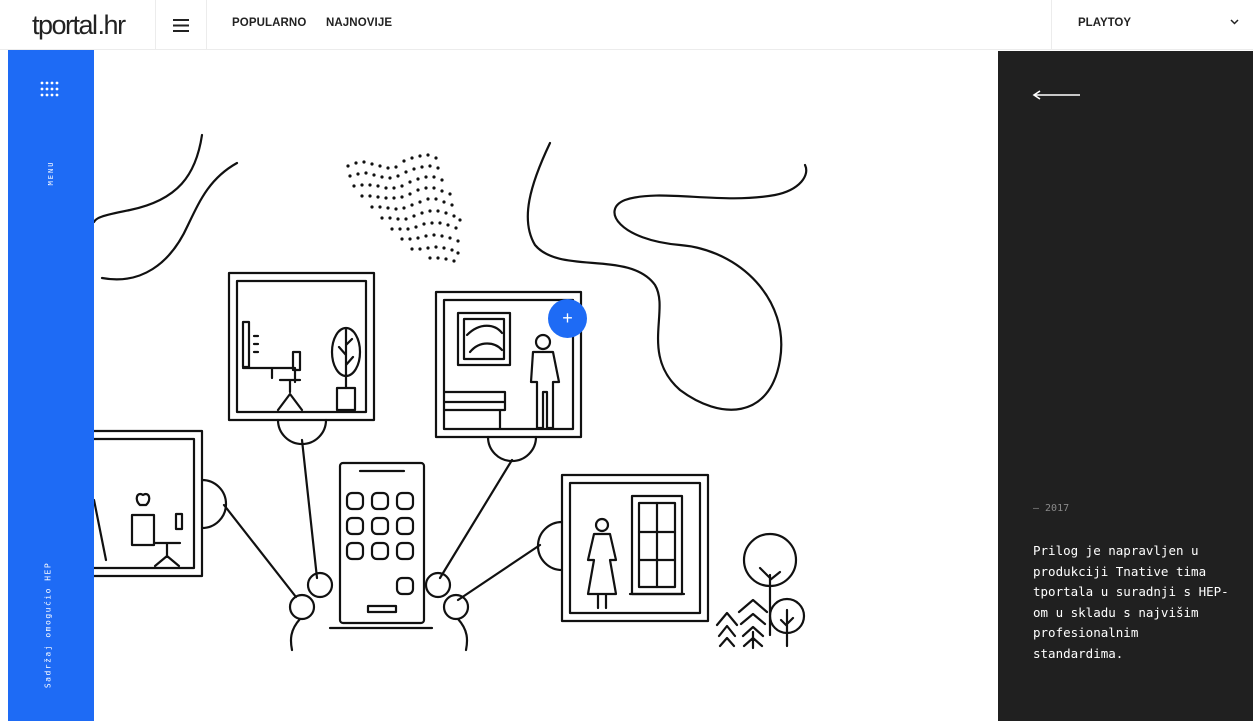  What do you see at coordinates (567, 318) in the screenshot?
I see `hotspot-plus-button: +` at bounding box center [567, 318].